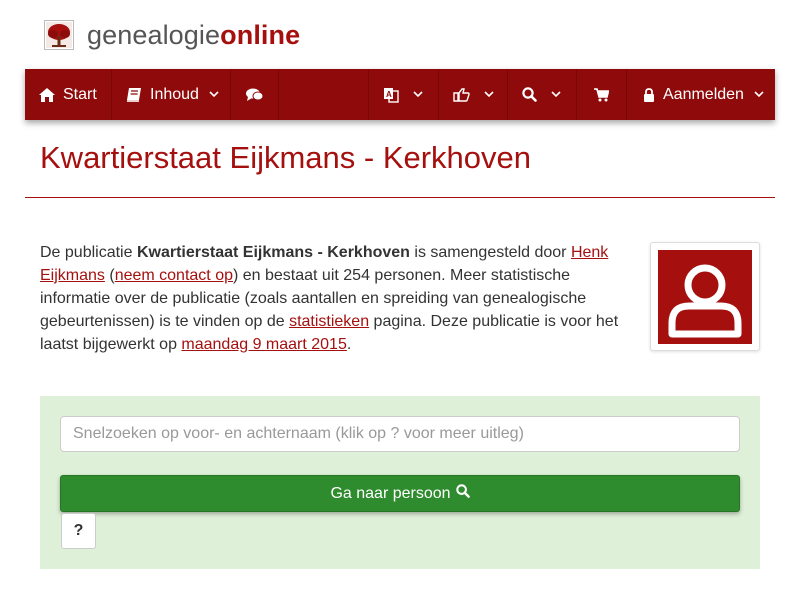 The image size is (800, 600). Describe the element at coordinates (47, 94) in the screenshot. I see `home-icon` at that location.